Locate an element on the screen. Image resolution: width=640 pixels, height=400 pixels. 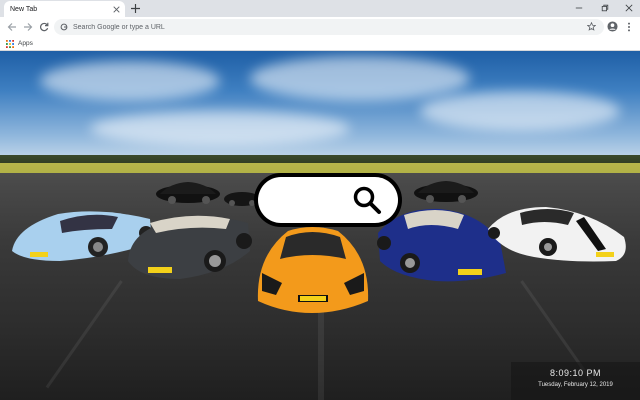
google-g-icon is located at coordinates (64, 27).